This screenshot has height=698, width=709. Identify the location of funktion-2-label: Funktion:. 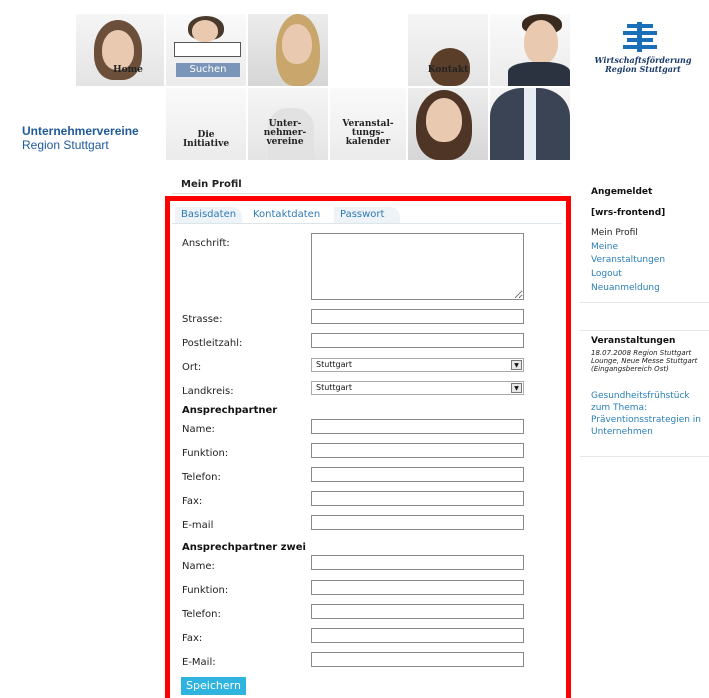
(205, 590).